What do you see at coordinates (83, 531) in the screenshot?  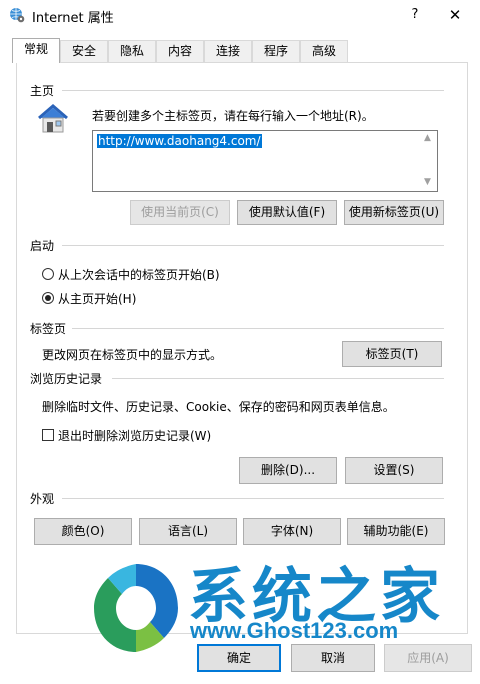 I see `colors-button: 颜色(O)` at bounding box center [83, 531].